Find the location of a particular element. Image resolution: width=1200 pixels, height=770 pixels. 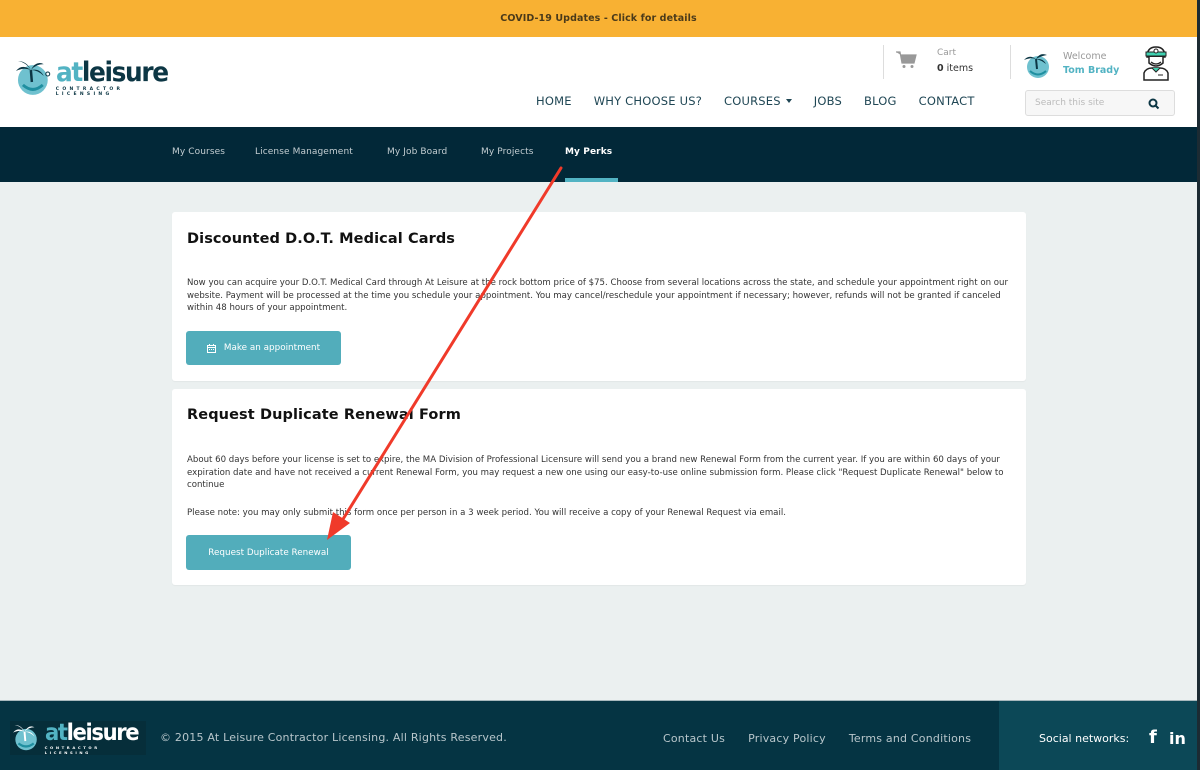

covid-banner: COVID-19 Updates - Click for details is located at coordinates (598, 18).